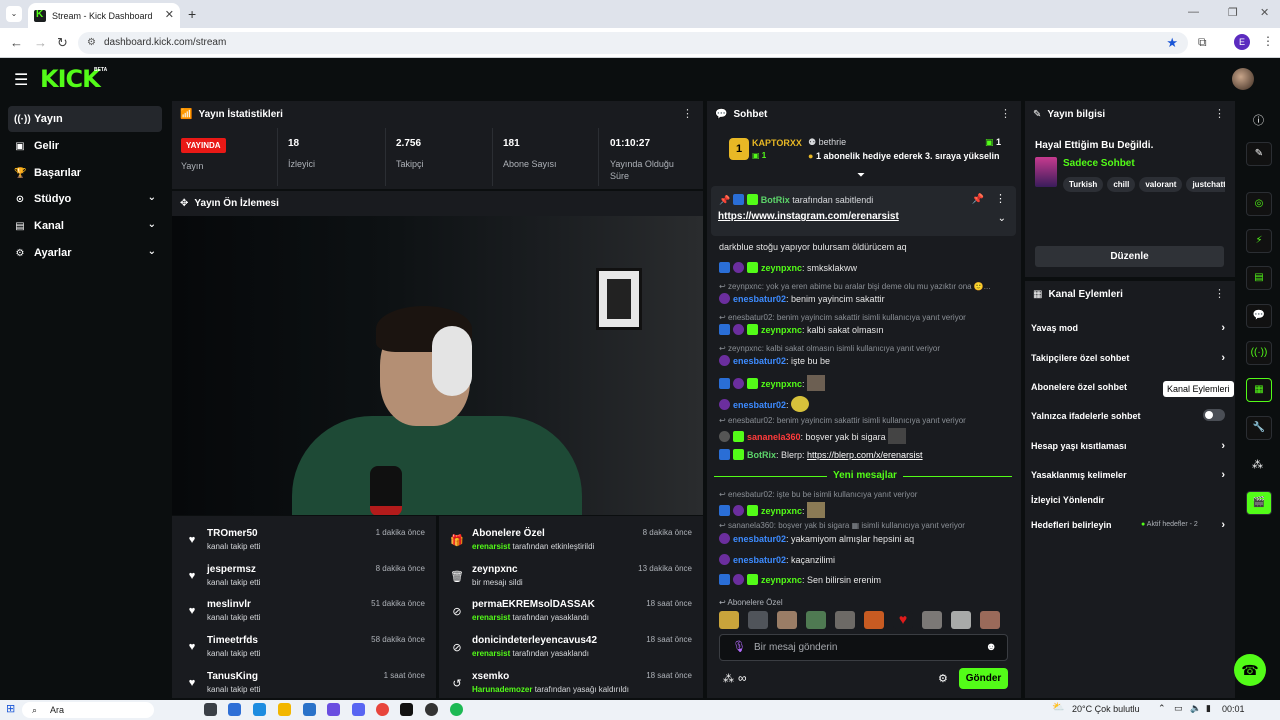  Describe the element at coordinates (1129, 446) in the screenshot. I see `action-account-age: Hesap yaşı kısıtlaması ›` at that location.